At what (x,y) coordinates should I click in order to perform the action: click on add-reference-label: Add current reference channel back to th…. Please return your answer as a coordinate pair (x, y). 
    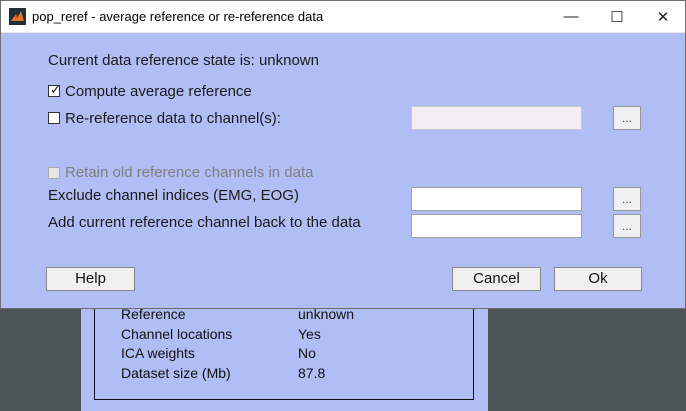
    Looking at the image, I should click on (204, 222).